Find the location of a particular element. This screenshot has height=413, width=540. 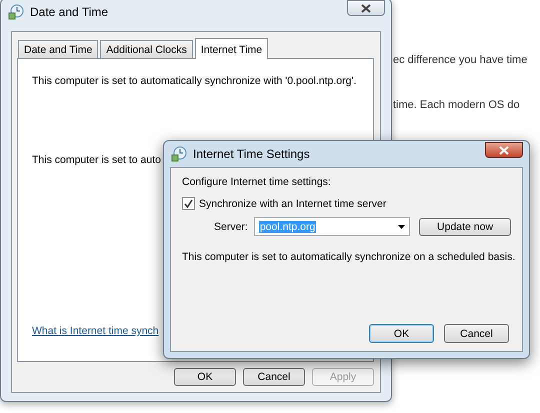

page-text: time. Each modern OS do is located at coordinates (456, 105).